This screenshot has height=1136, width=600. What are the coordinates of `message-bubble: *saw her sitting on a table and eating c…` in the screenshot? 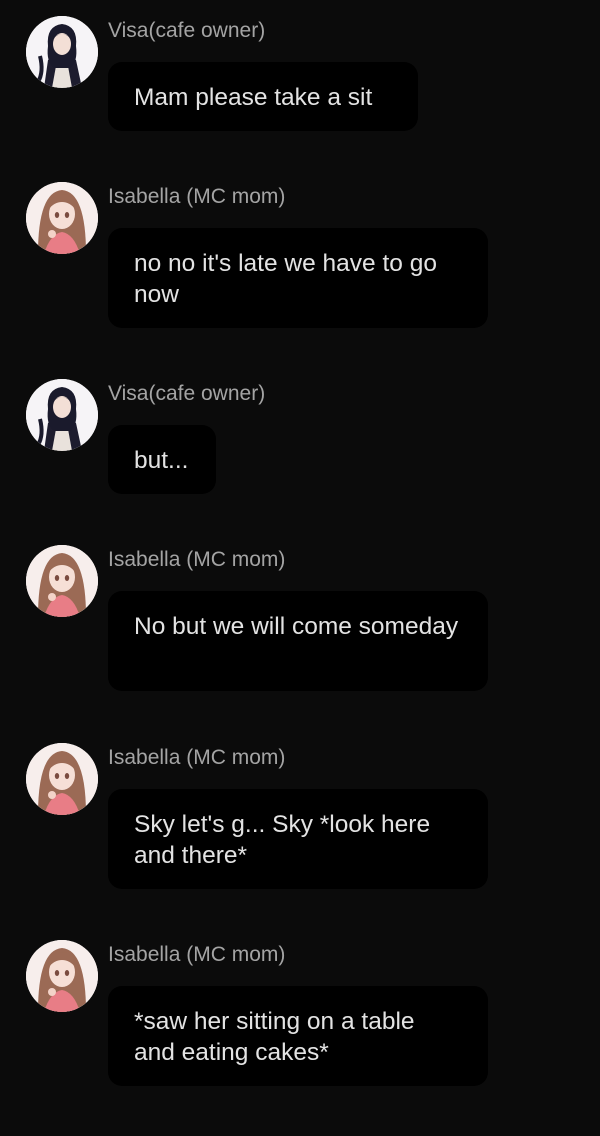 It's located at (298, 1036).